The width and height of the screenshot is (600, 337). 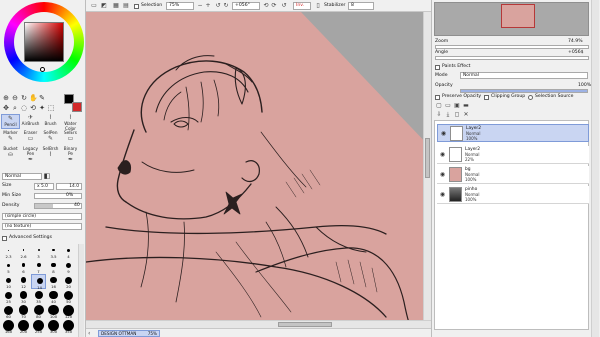 What do you see at coordinates (38, 282) in the screenshot?
I see `brush-size-preset: 14` at bounding box center [38, 282].